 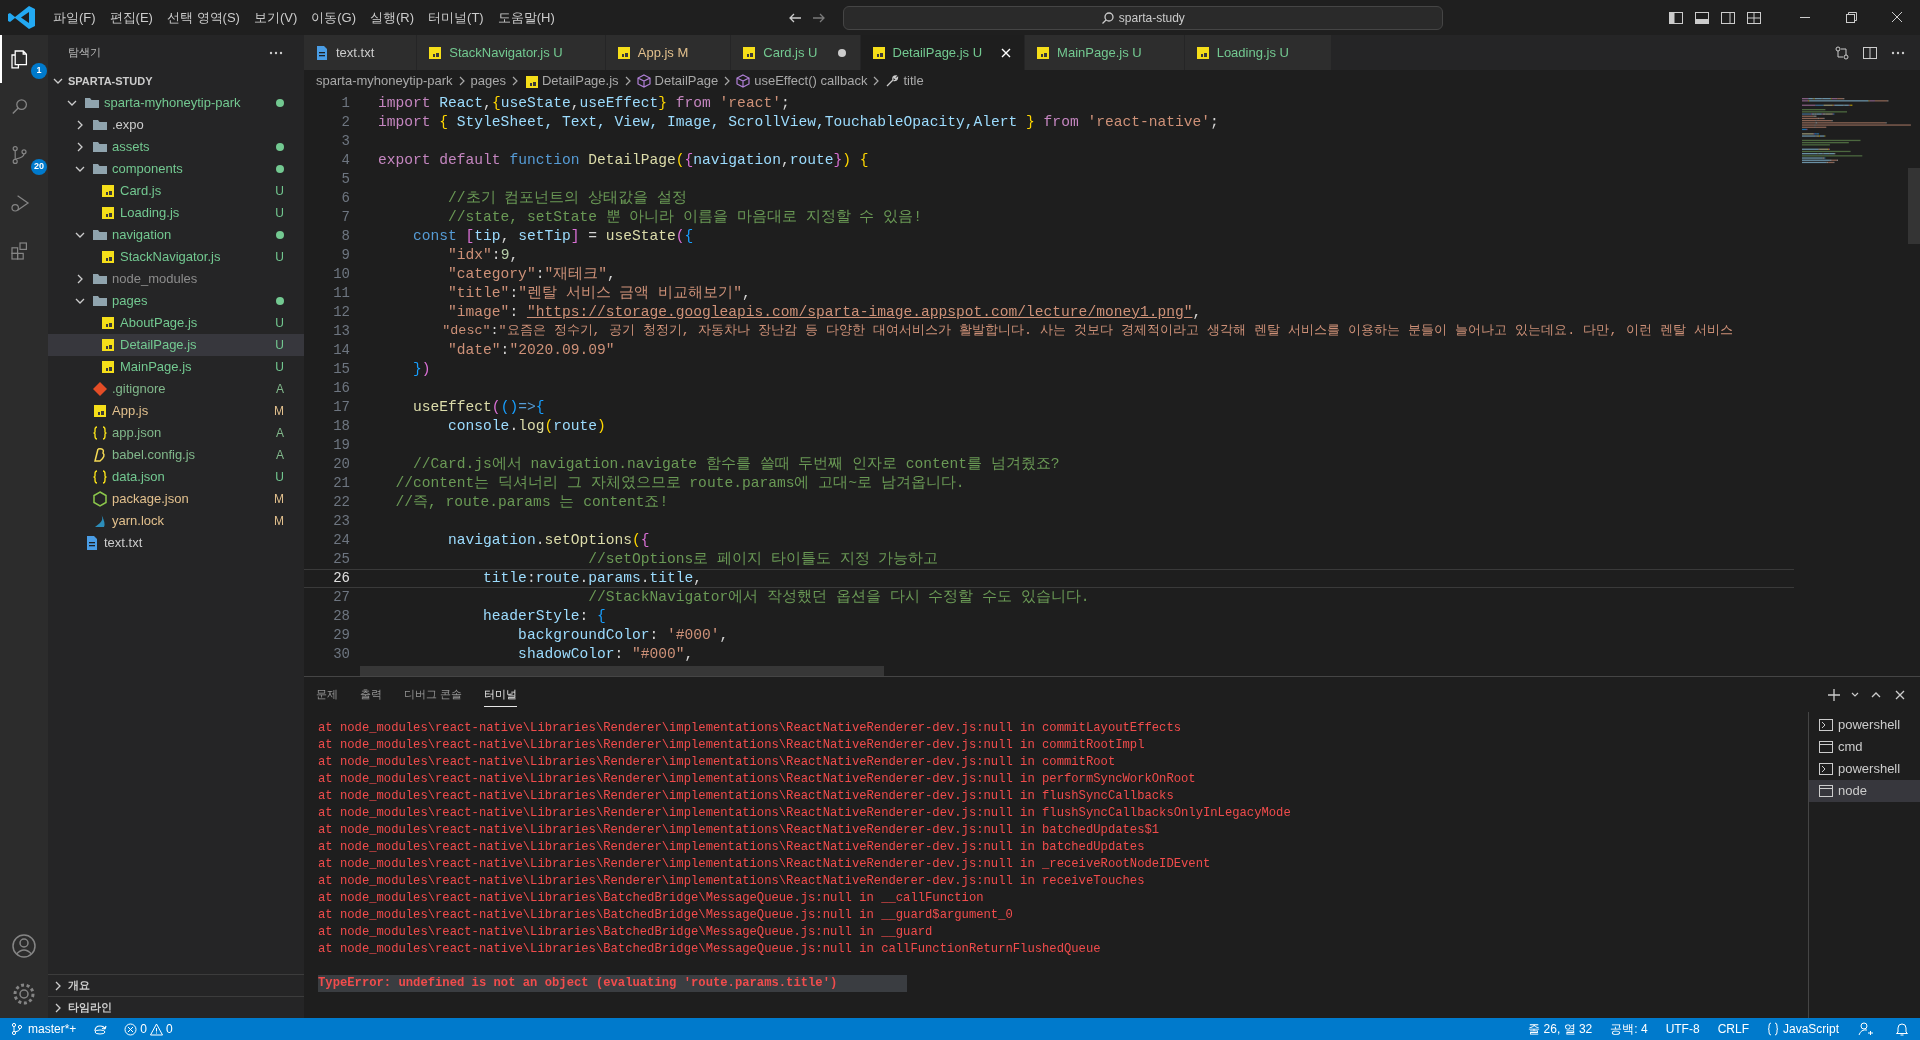 I want to click on status-item: 공백: 4, so click(x=1629, y=1029).